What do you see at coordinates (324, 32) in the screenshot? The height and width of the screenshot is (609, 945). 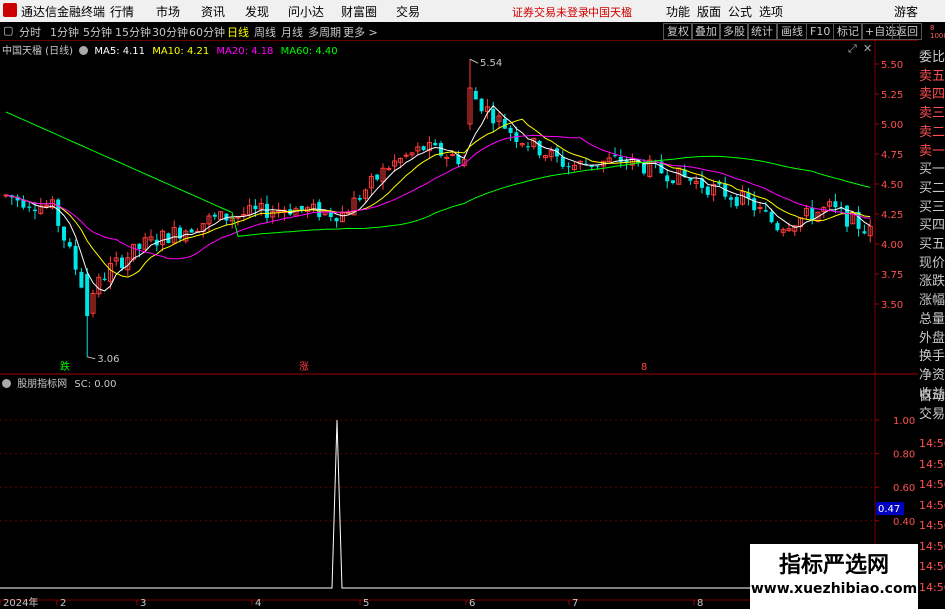 I see `period-tab-multi: 多周期` at bounding box center [324, 32].